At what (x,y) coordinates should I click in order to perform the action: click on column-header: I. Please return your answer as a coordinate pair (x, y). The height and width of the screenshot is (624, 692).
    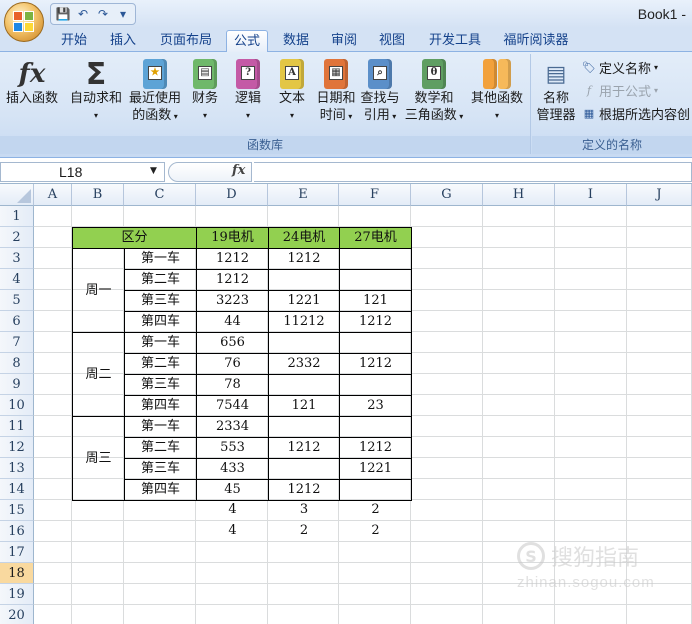
    Looking at the image, I should click on (591, 195).